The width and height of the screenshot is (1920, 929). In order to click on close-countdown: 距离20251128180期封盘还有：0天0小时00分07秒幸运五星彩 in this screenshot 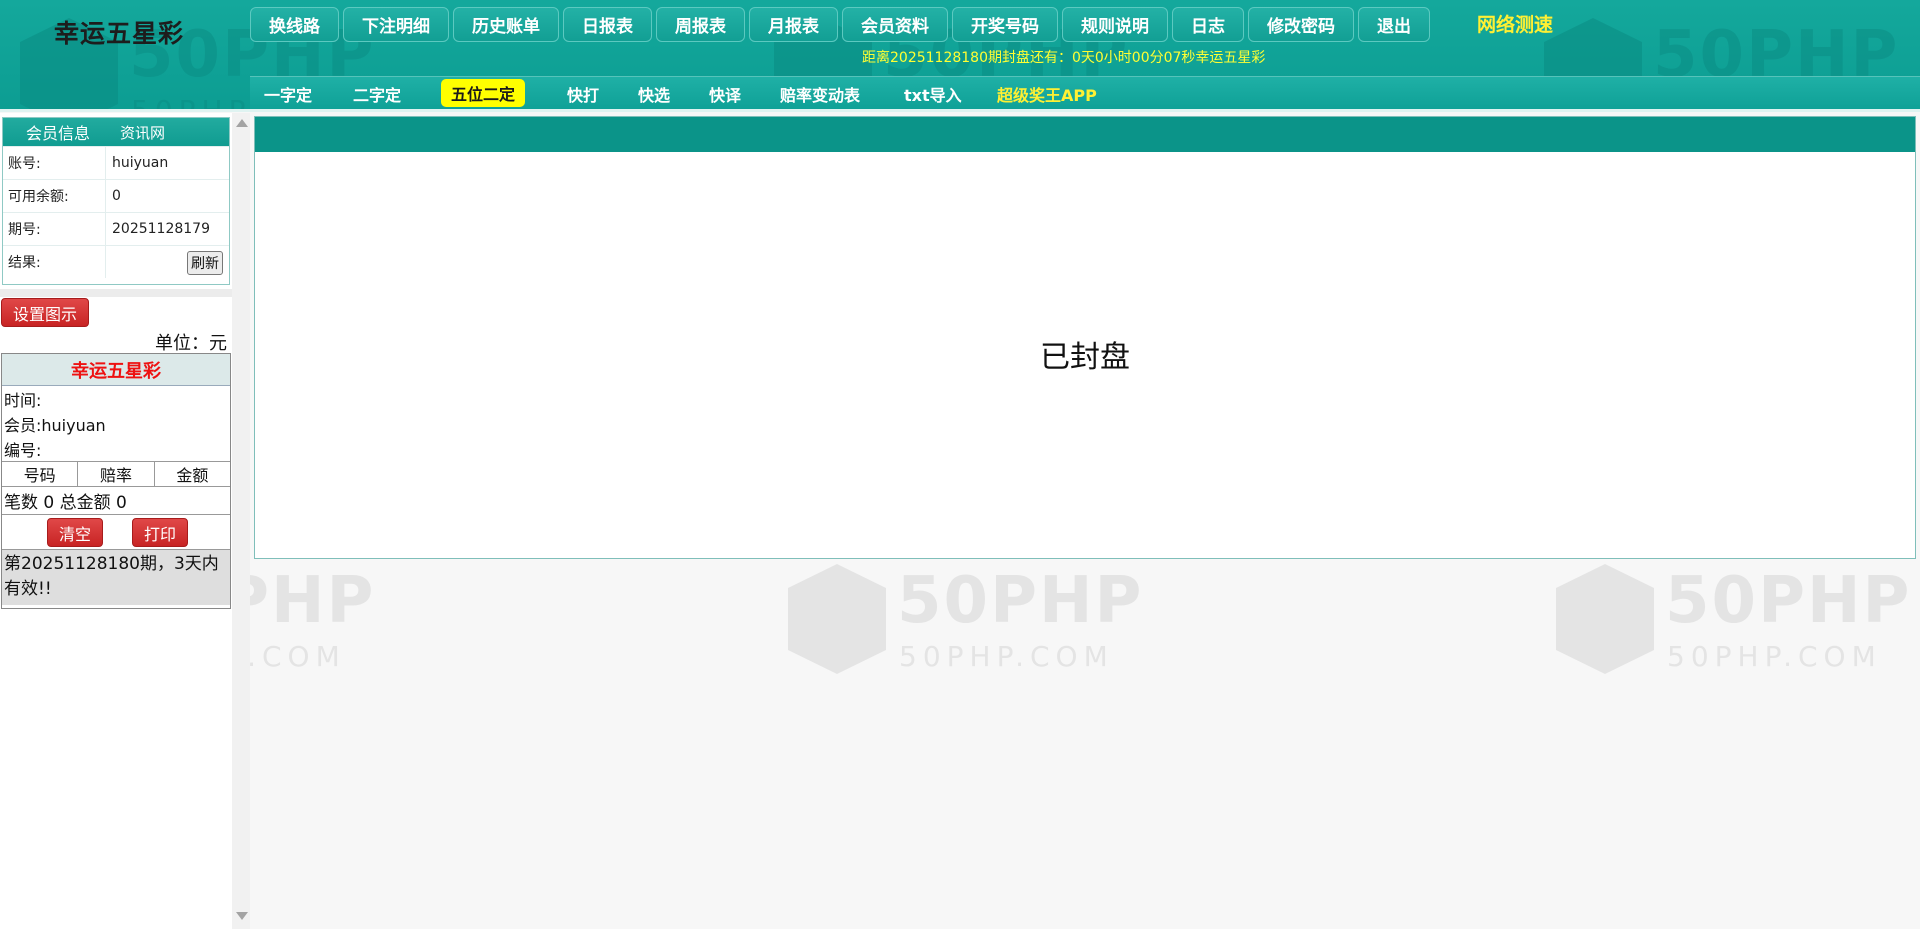, I will do `click(1064, 58)`.